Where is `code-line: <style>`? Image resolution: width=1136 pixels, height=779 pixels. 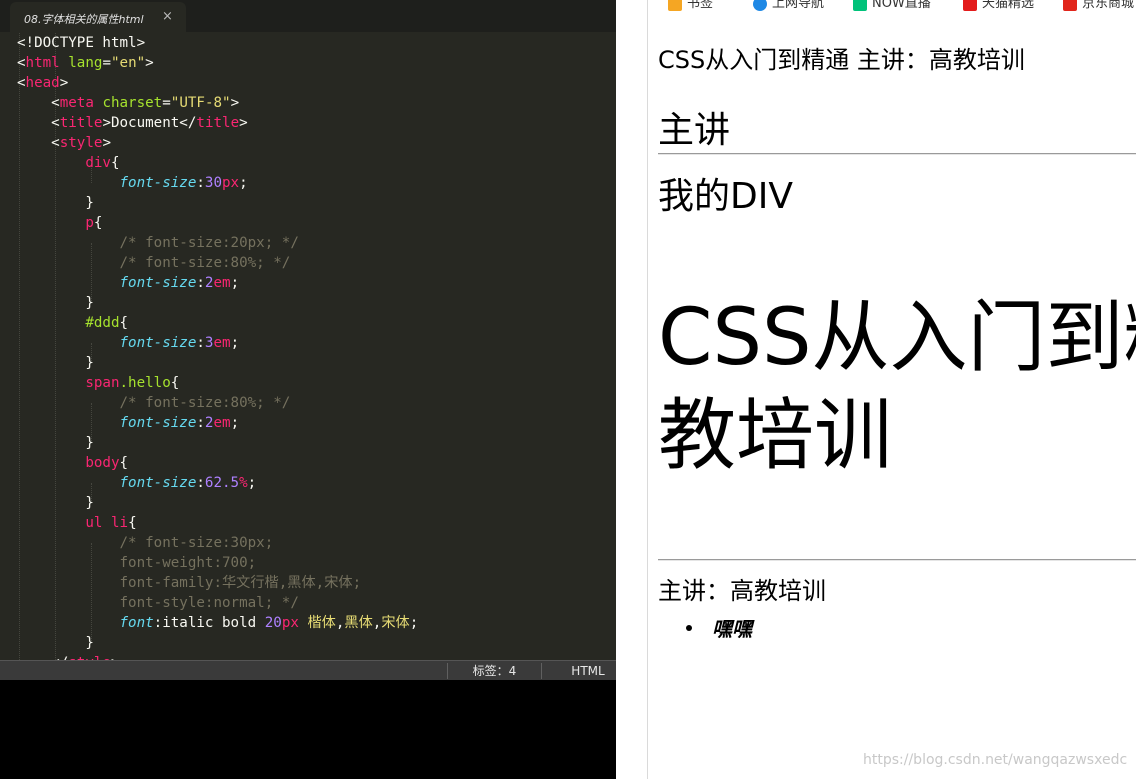 code-line: <style> is located at coordinates (64, 143).